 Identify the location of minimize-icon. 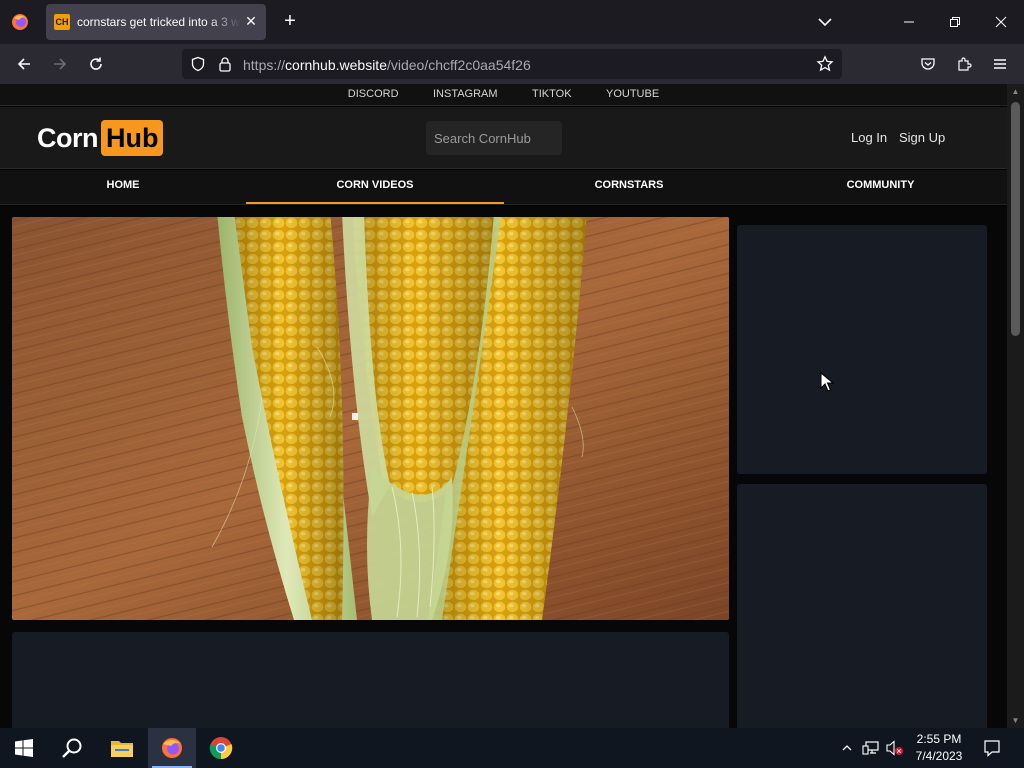
(909, 22).